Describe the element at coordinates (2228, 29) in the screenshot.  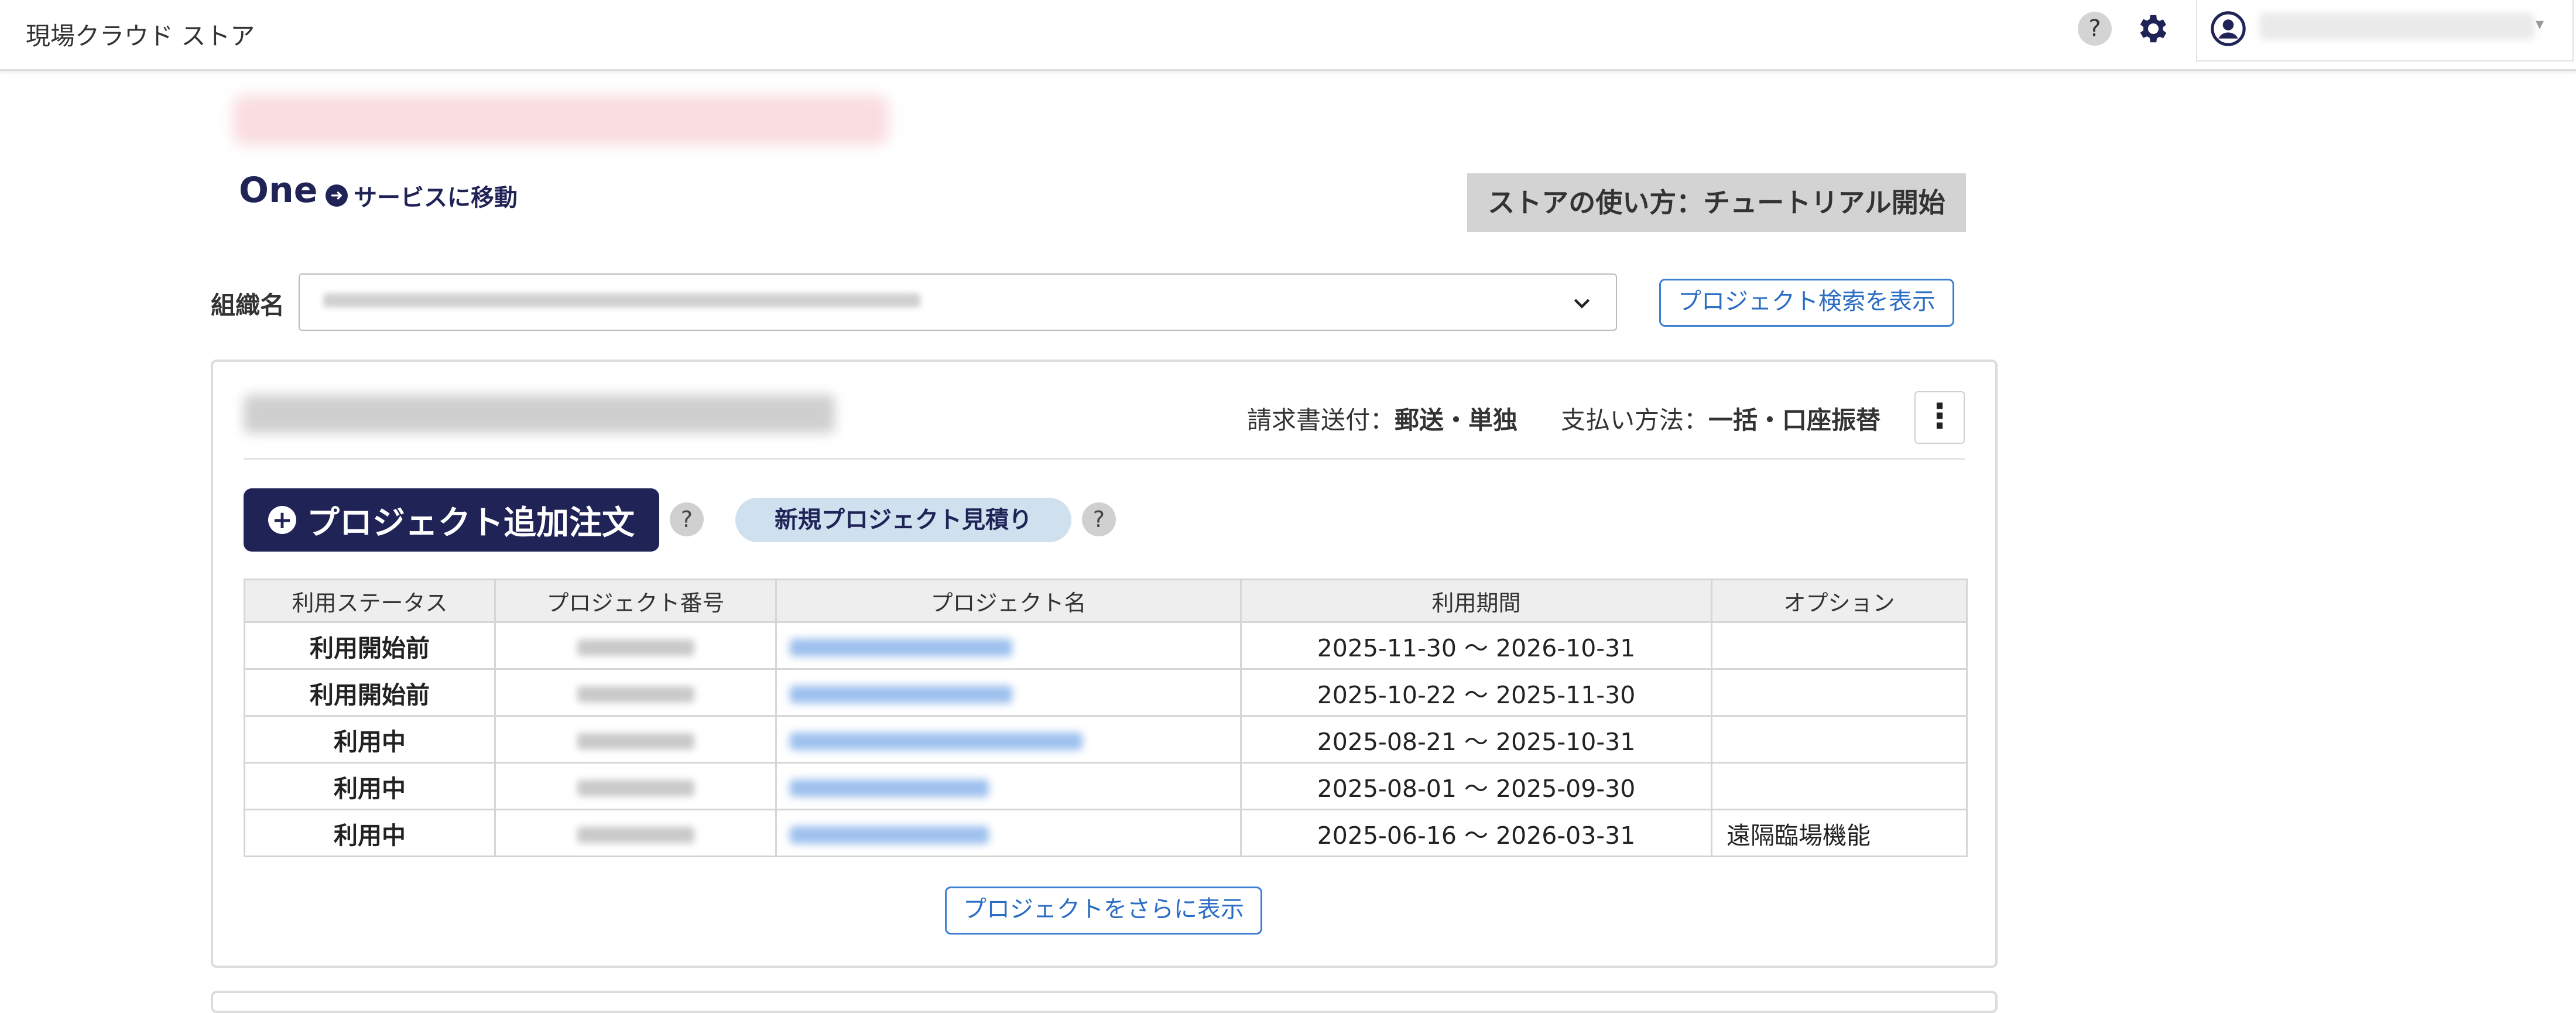
I see `user-circle-icon` at that location.